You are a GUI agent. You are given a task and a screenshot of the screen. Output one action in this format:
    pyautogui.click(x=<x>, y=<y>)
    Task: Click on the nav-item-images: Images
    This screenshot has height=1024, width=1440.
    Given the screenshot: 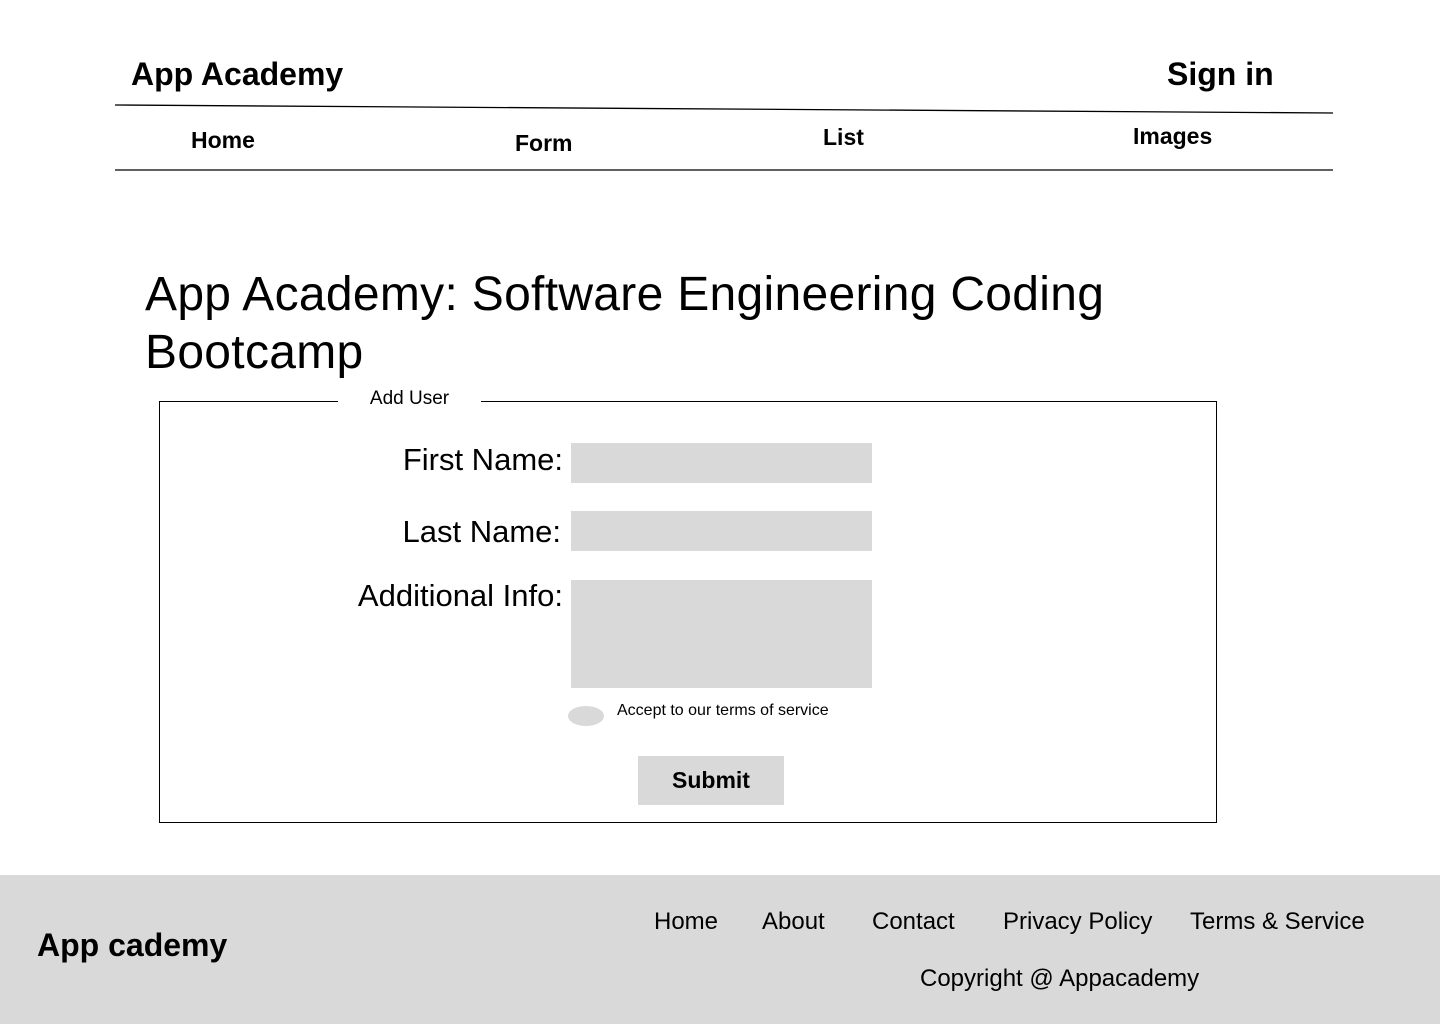 What is the action you would take?
    pyautogui.click(x=1172, y=136)
    